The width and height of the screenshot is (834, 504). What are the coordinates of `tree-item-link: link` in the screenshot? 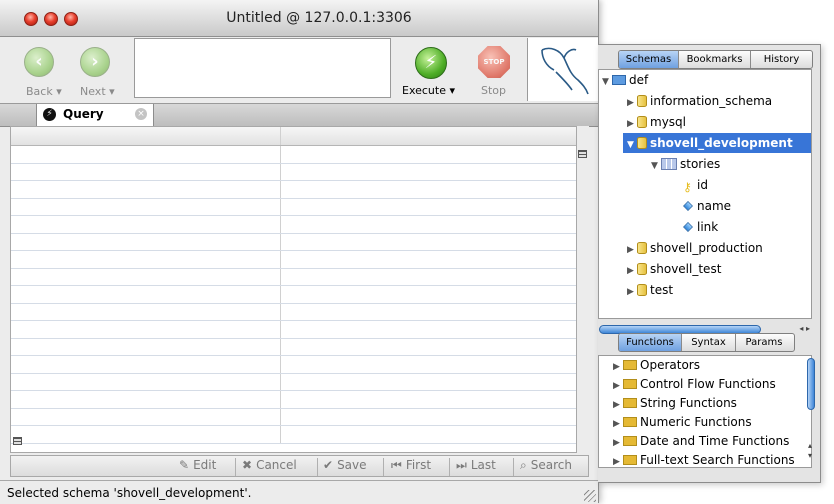 It's located at (700, 227).